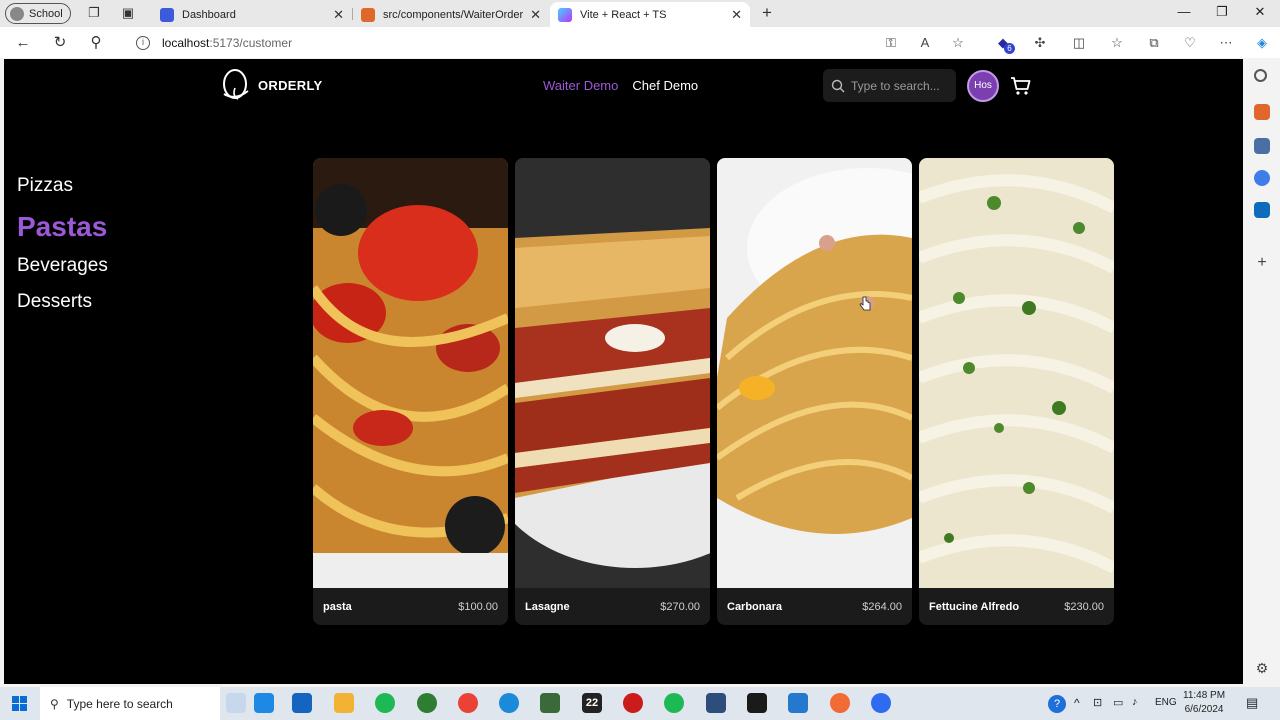  Describe the element at coordinates (1084, 606) in the screenshot. I see `item-price: $230.00` at that location.